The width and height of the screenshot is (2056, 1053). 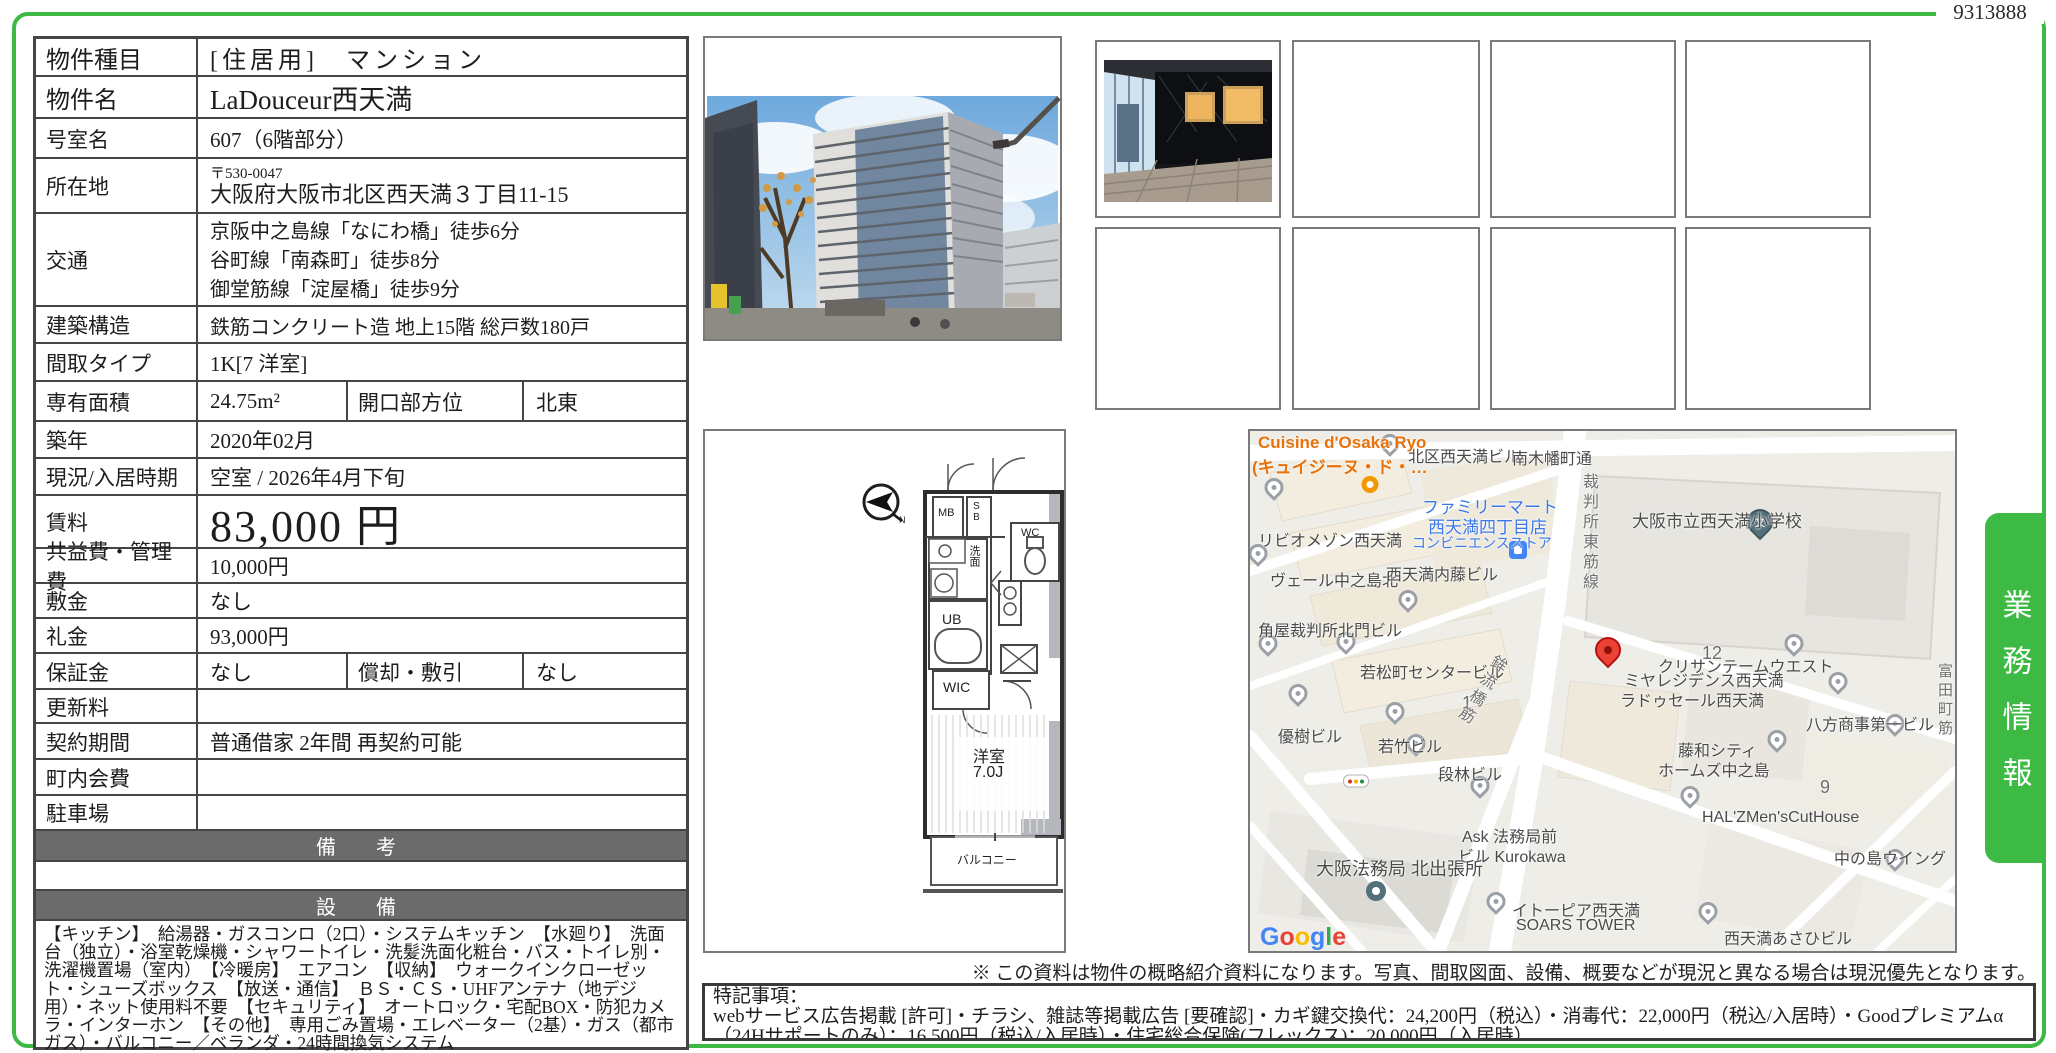 What do you see at coordinates (117, 671) in the screenshot?
I see `row-label: 保証金` at bounding box center [117, 671].